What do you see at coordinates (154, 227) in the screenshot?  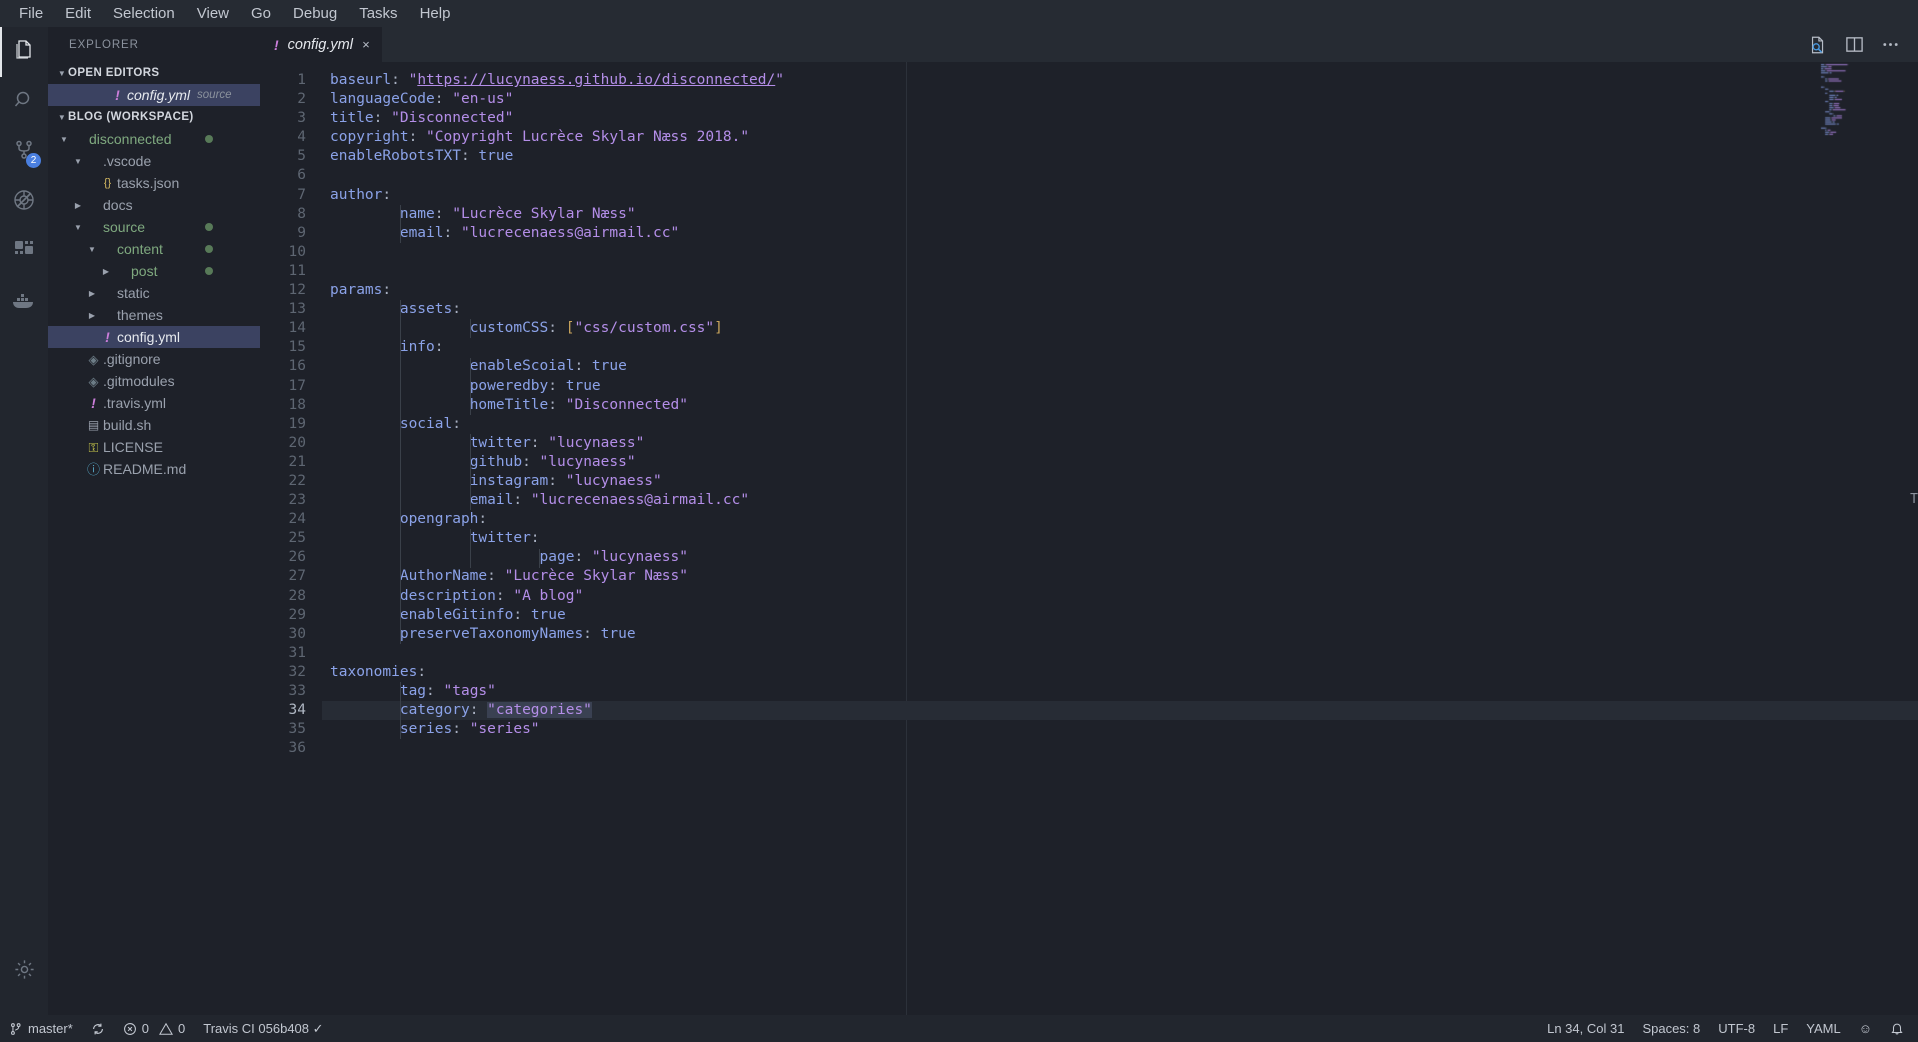 I see `tree-folder-source: ▼ source` at bounding box center [154, 227].